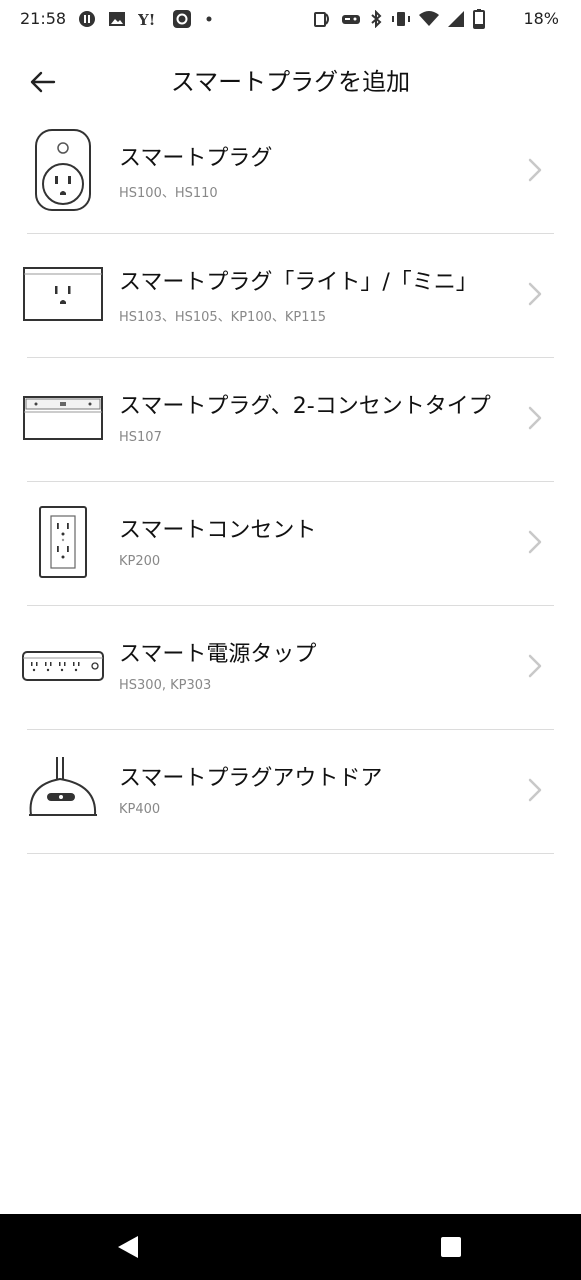 This screenshot has width=581, height=1280. I want to click on header: スマートプラグを追加, so click(290, 80).